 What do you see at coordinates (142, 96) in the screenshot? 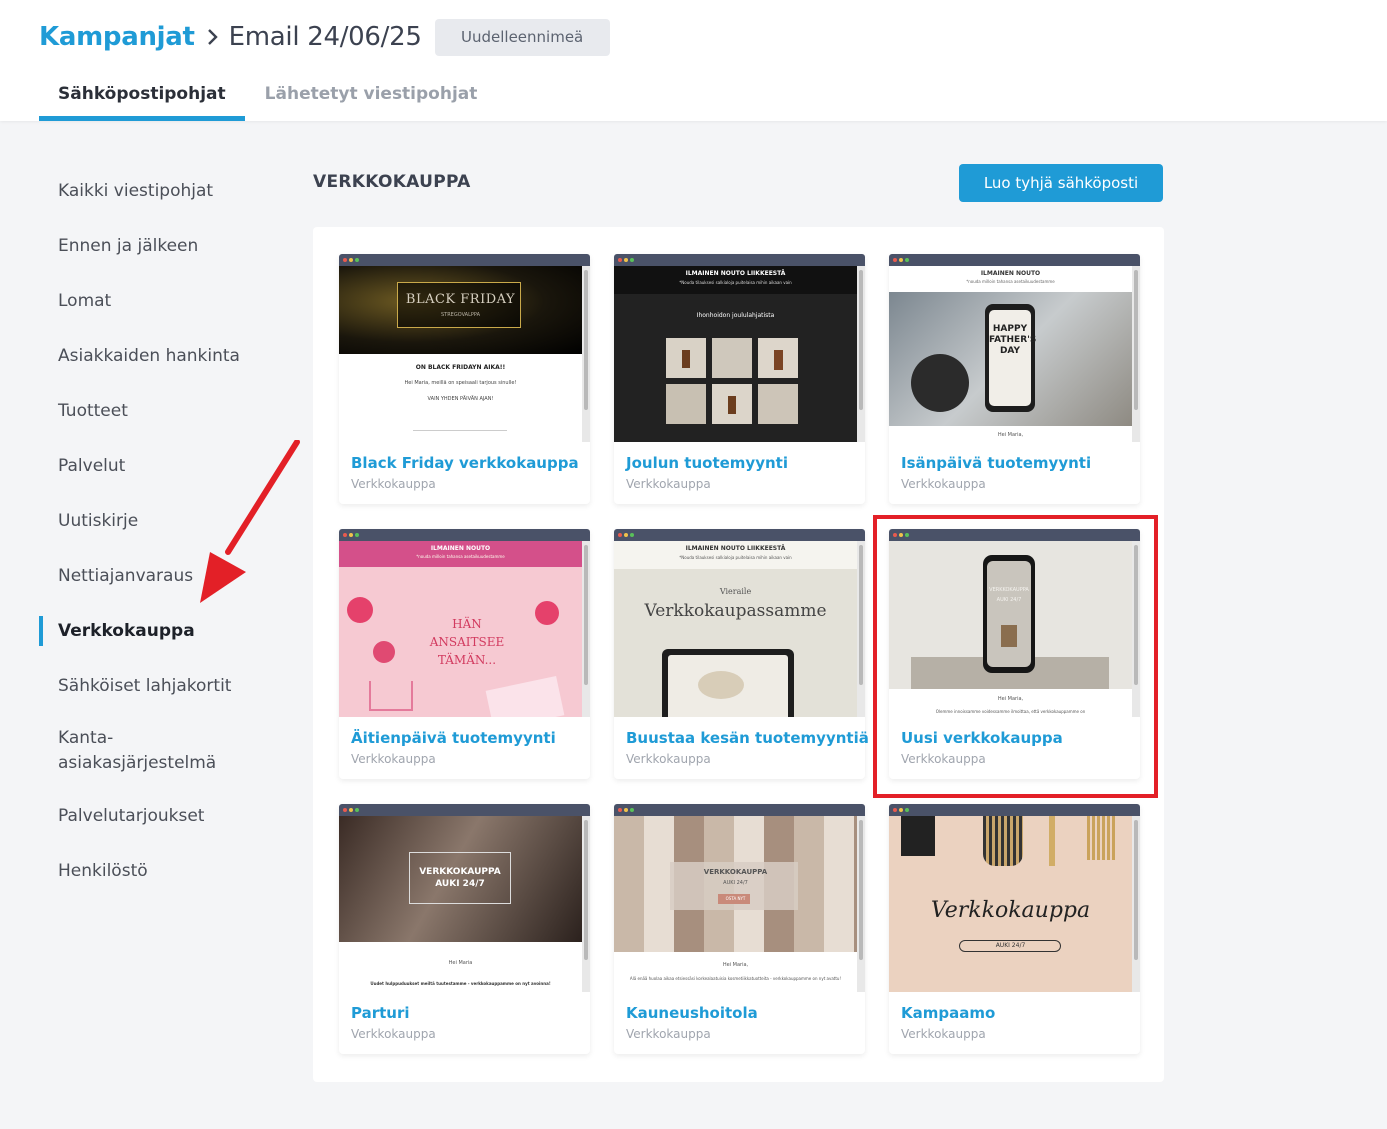
I see `tab-email-templates: Sähköpostipohjat` at bounding box center [142, 96].